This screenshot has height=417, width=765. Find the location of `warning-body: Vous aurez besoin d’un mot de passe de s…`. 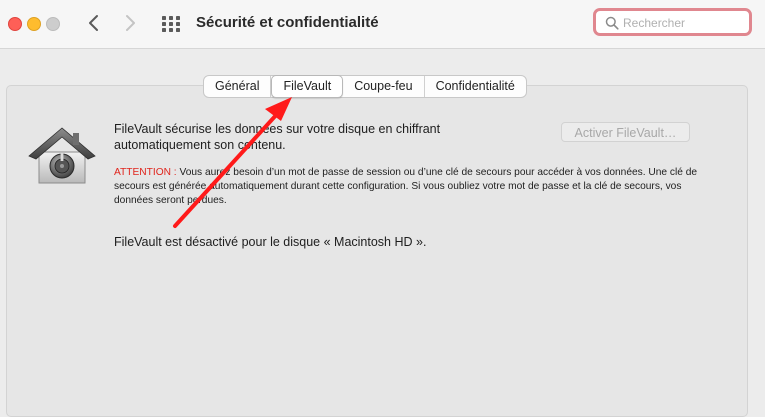

warning-body: Vous aurez besoin d’un mot de passe de s… is located at coordinates (406, 186).